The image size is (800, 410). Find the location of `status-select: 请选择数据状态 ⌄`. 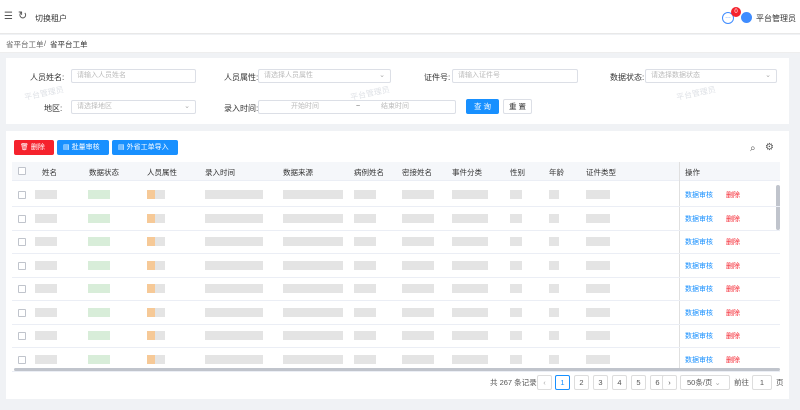

status-select: 请选择数据状态 ⌄ is located at coordinates (711, 76).